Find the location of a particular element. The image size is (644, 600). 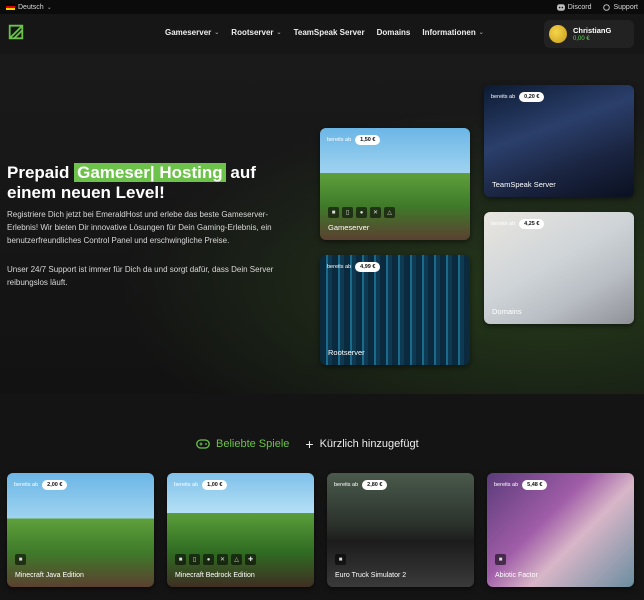

tab-recently-added: + Kürzlich hinzugefügt is located at coordinates (362, 444).